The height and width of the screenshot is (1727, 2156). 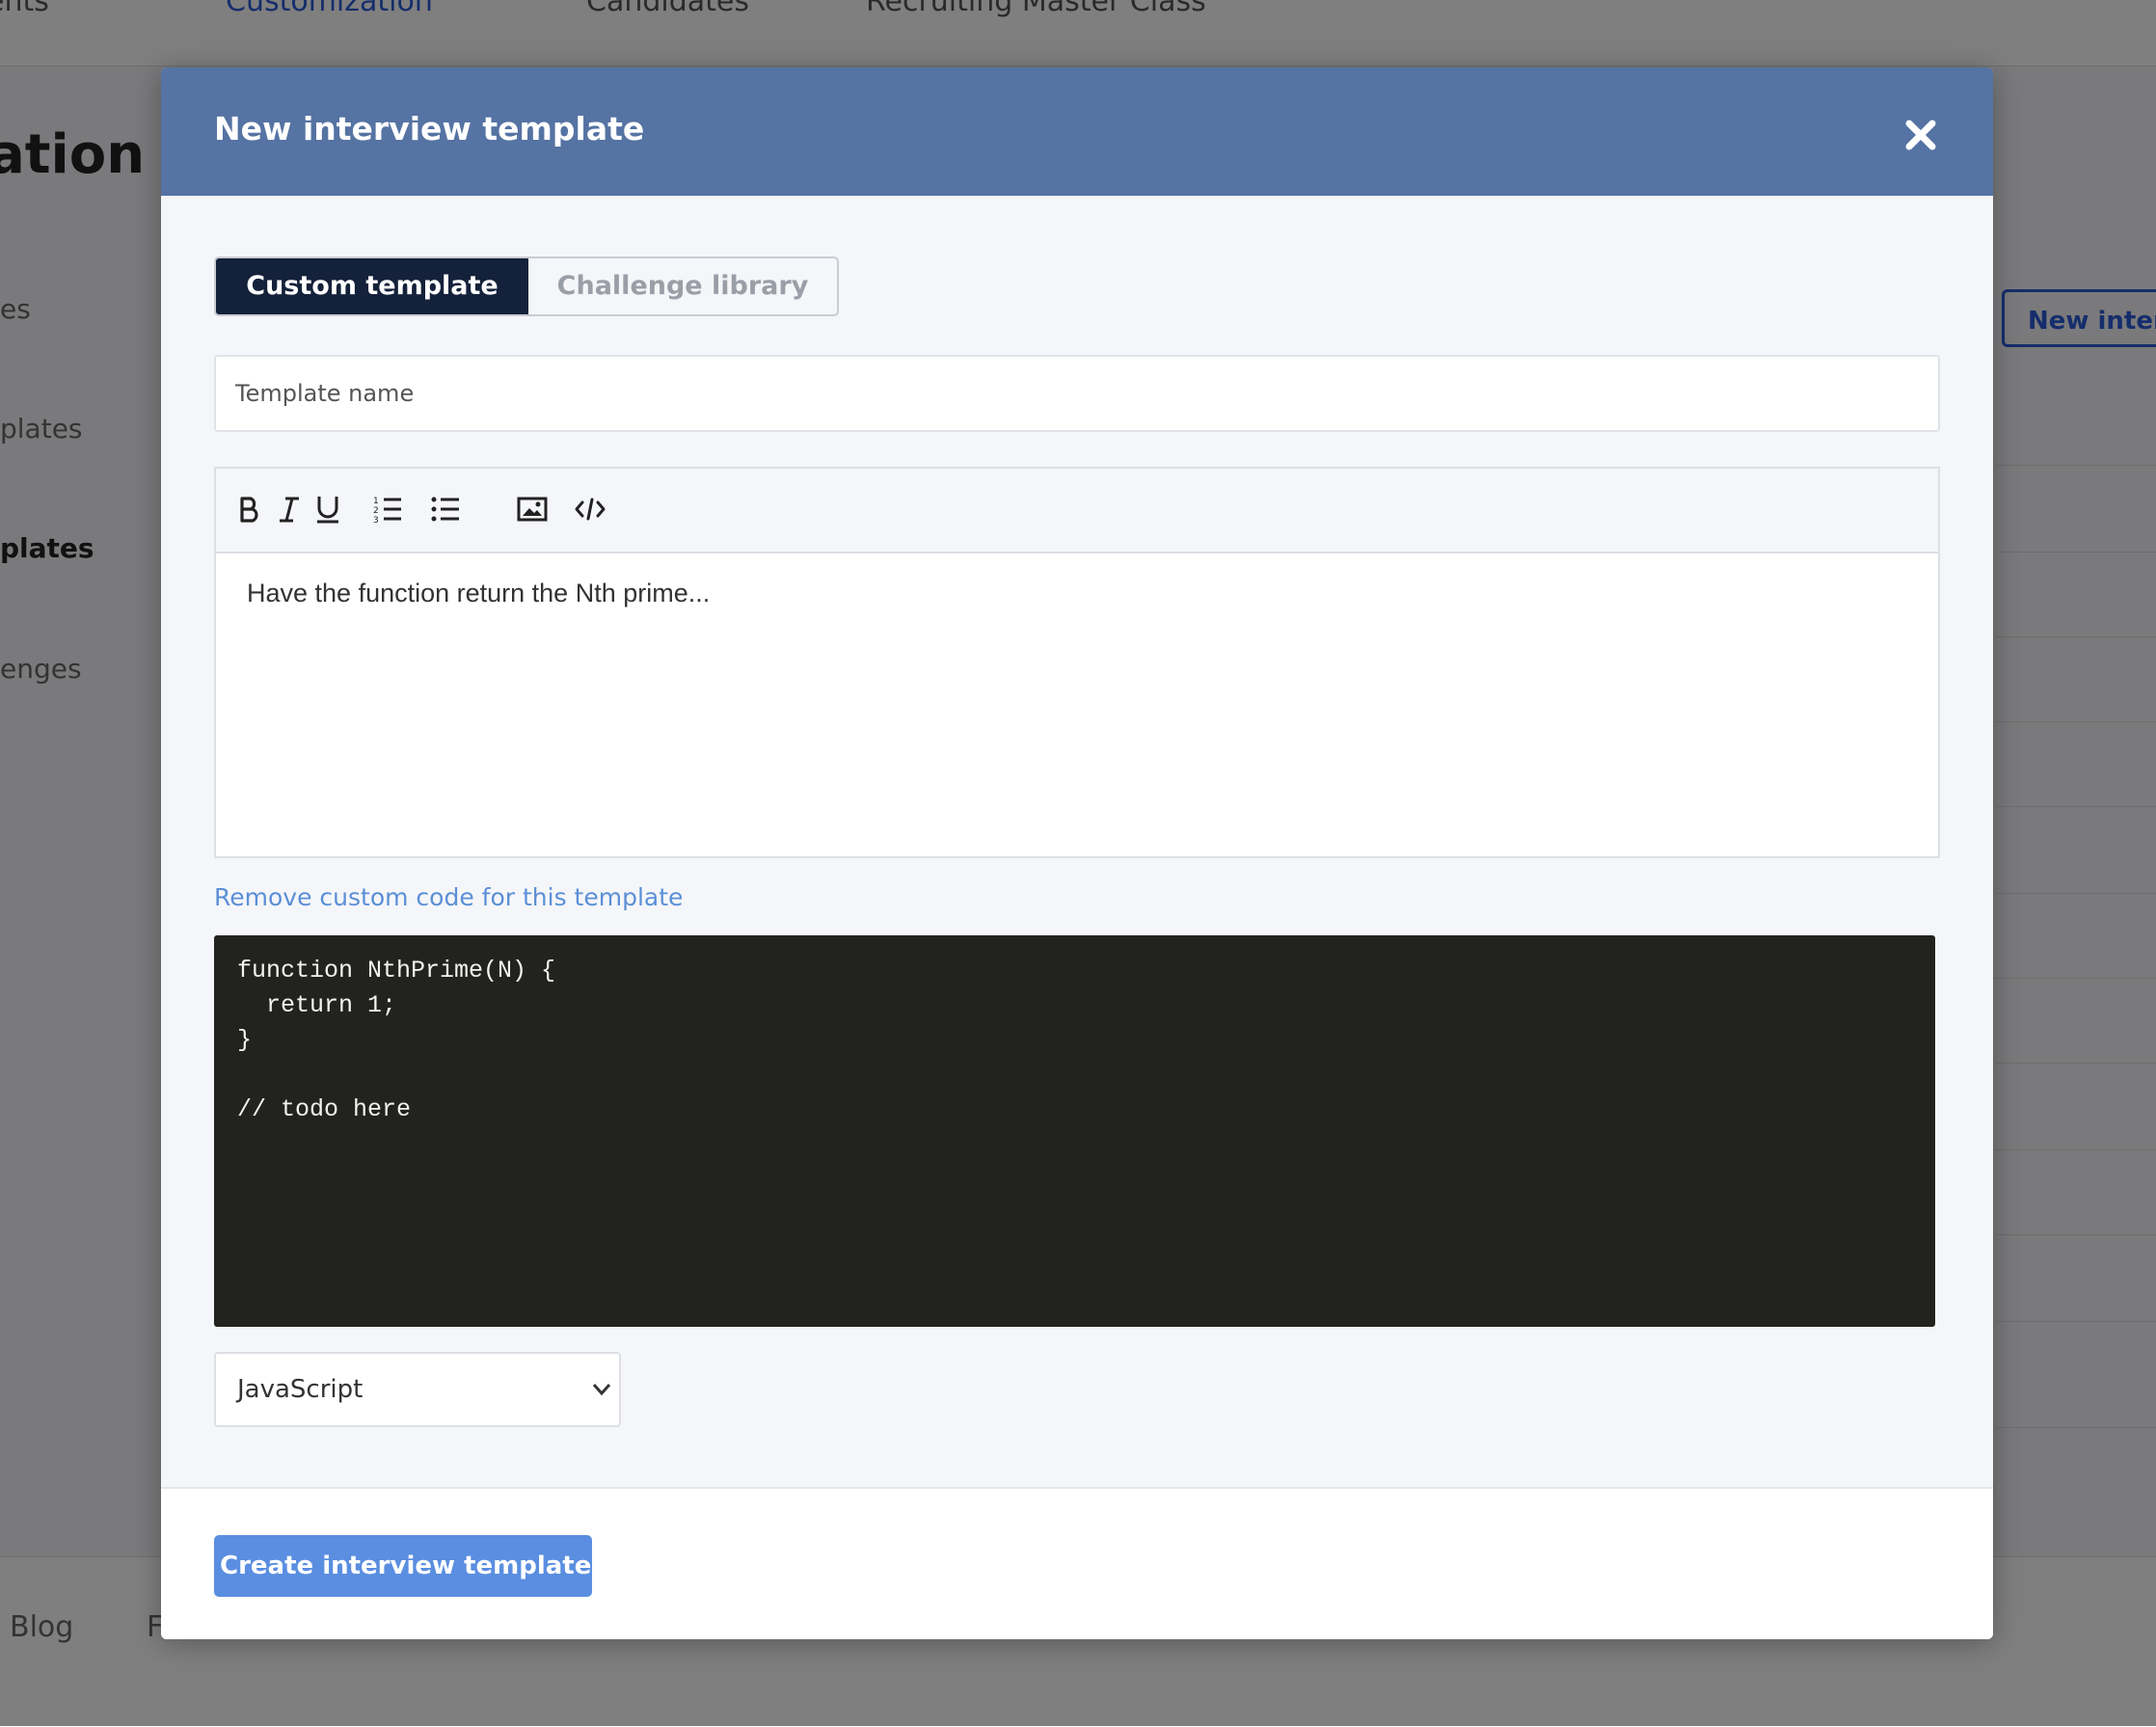 I want to click on create-template-button: Create interview template, so click(x=403, y=1566).